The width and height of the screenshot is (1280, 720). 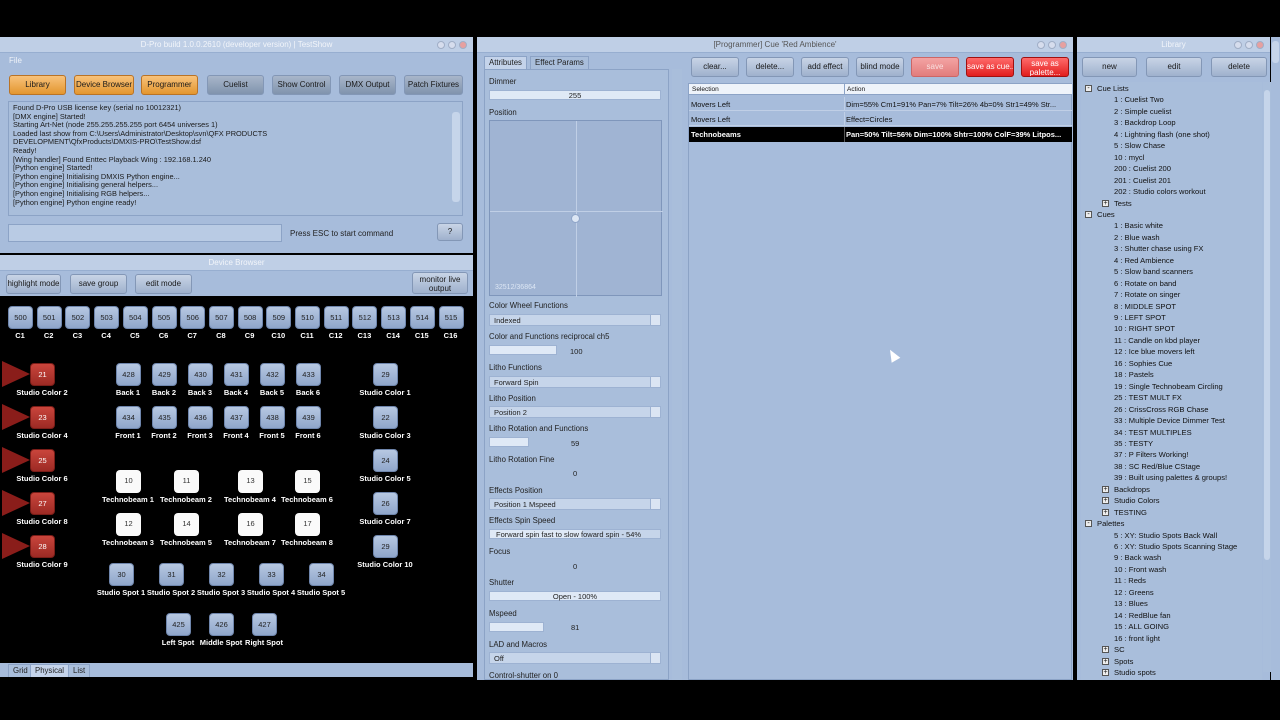 What do you see at coordinates (1123, 661) in the screenshot?
I see `tree-item: Spots` at bounding box center [1123, 661].